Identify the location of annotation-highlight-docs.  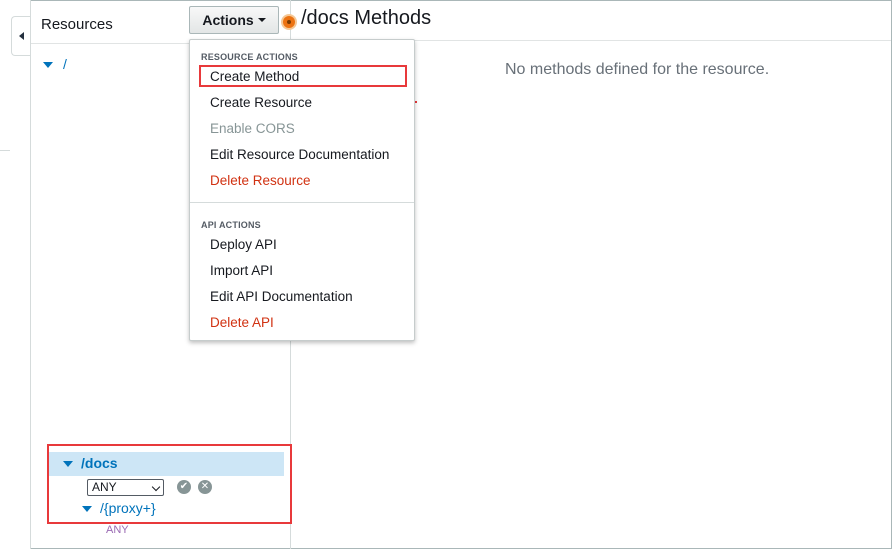
(169, 484).